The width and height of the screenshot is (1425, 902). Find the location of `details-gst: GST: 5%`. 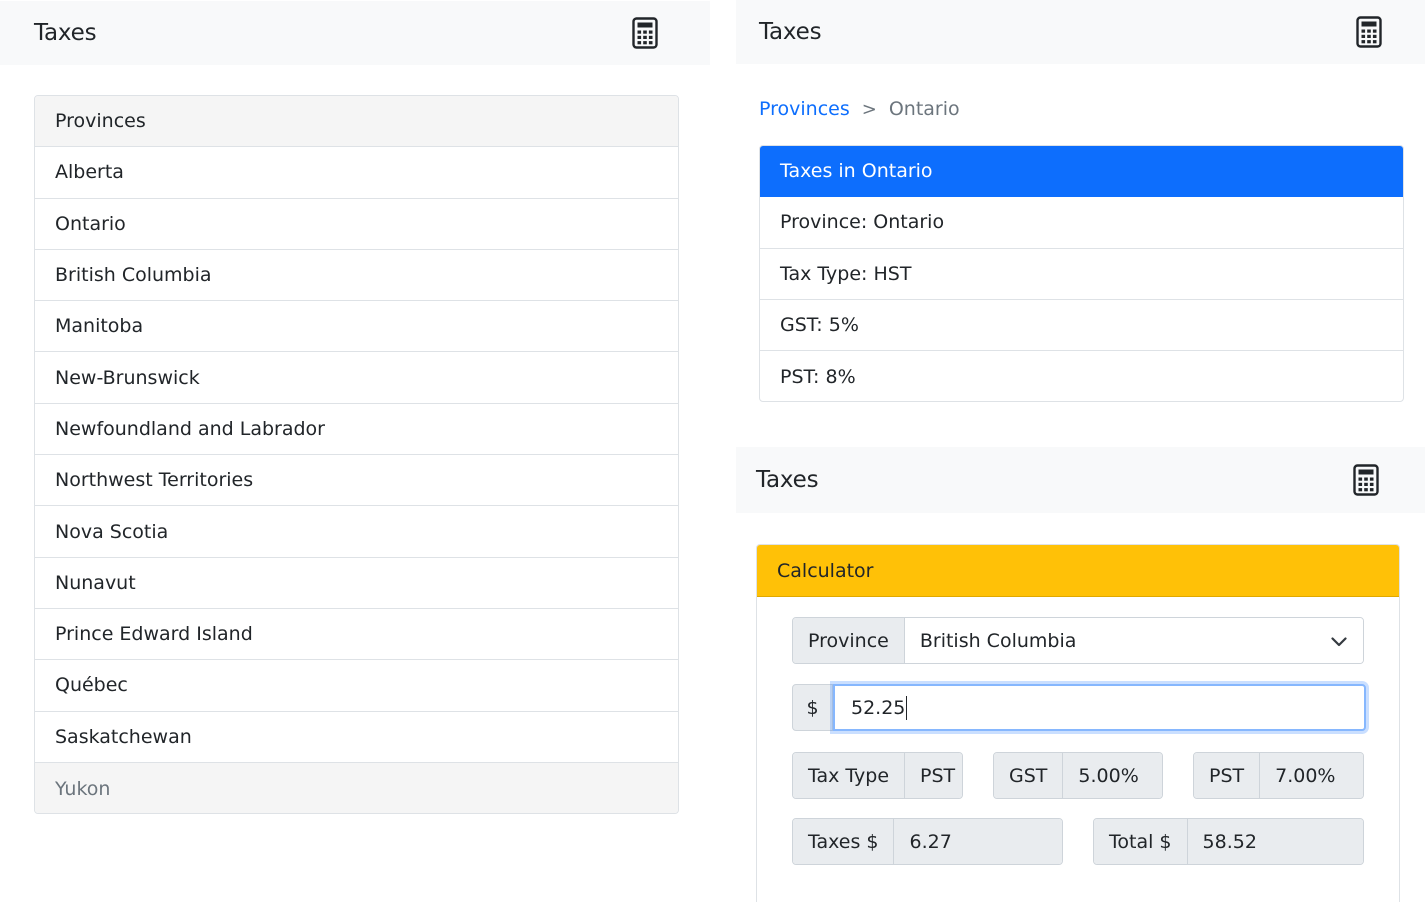

details-gst: GST: 5% is located at coordinates (1081, 326).